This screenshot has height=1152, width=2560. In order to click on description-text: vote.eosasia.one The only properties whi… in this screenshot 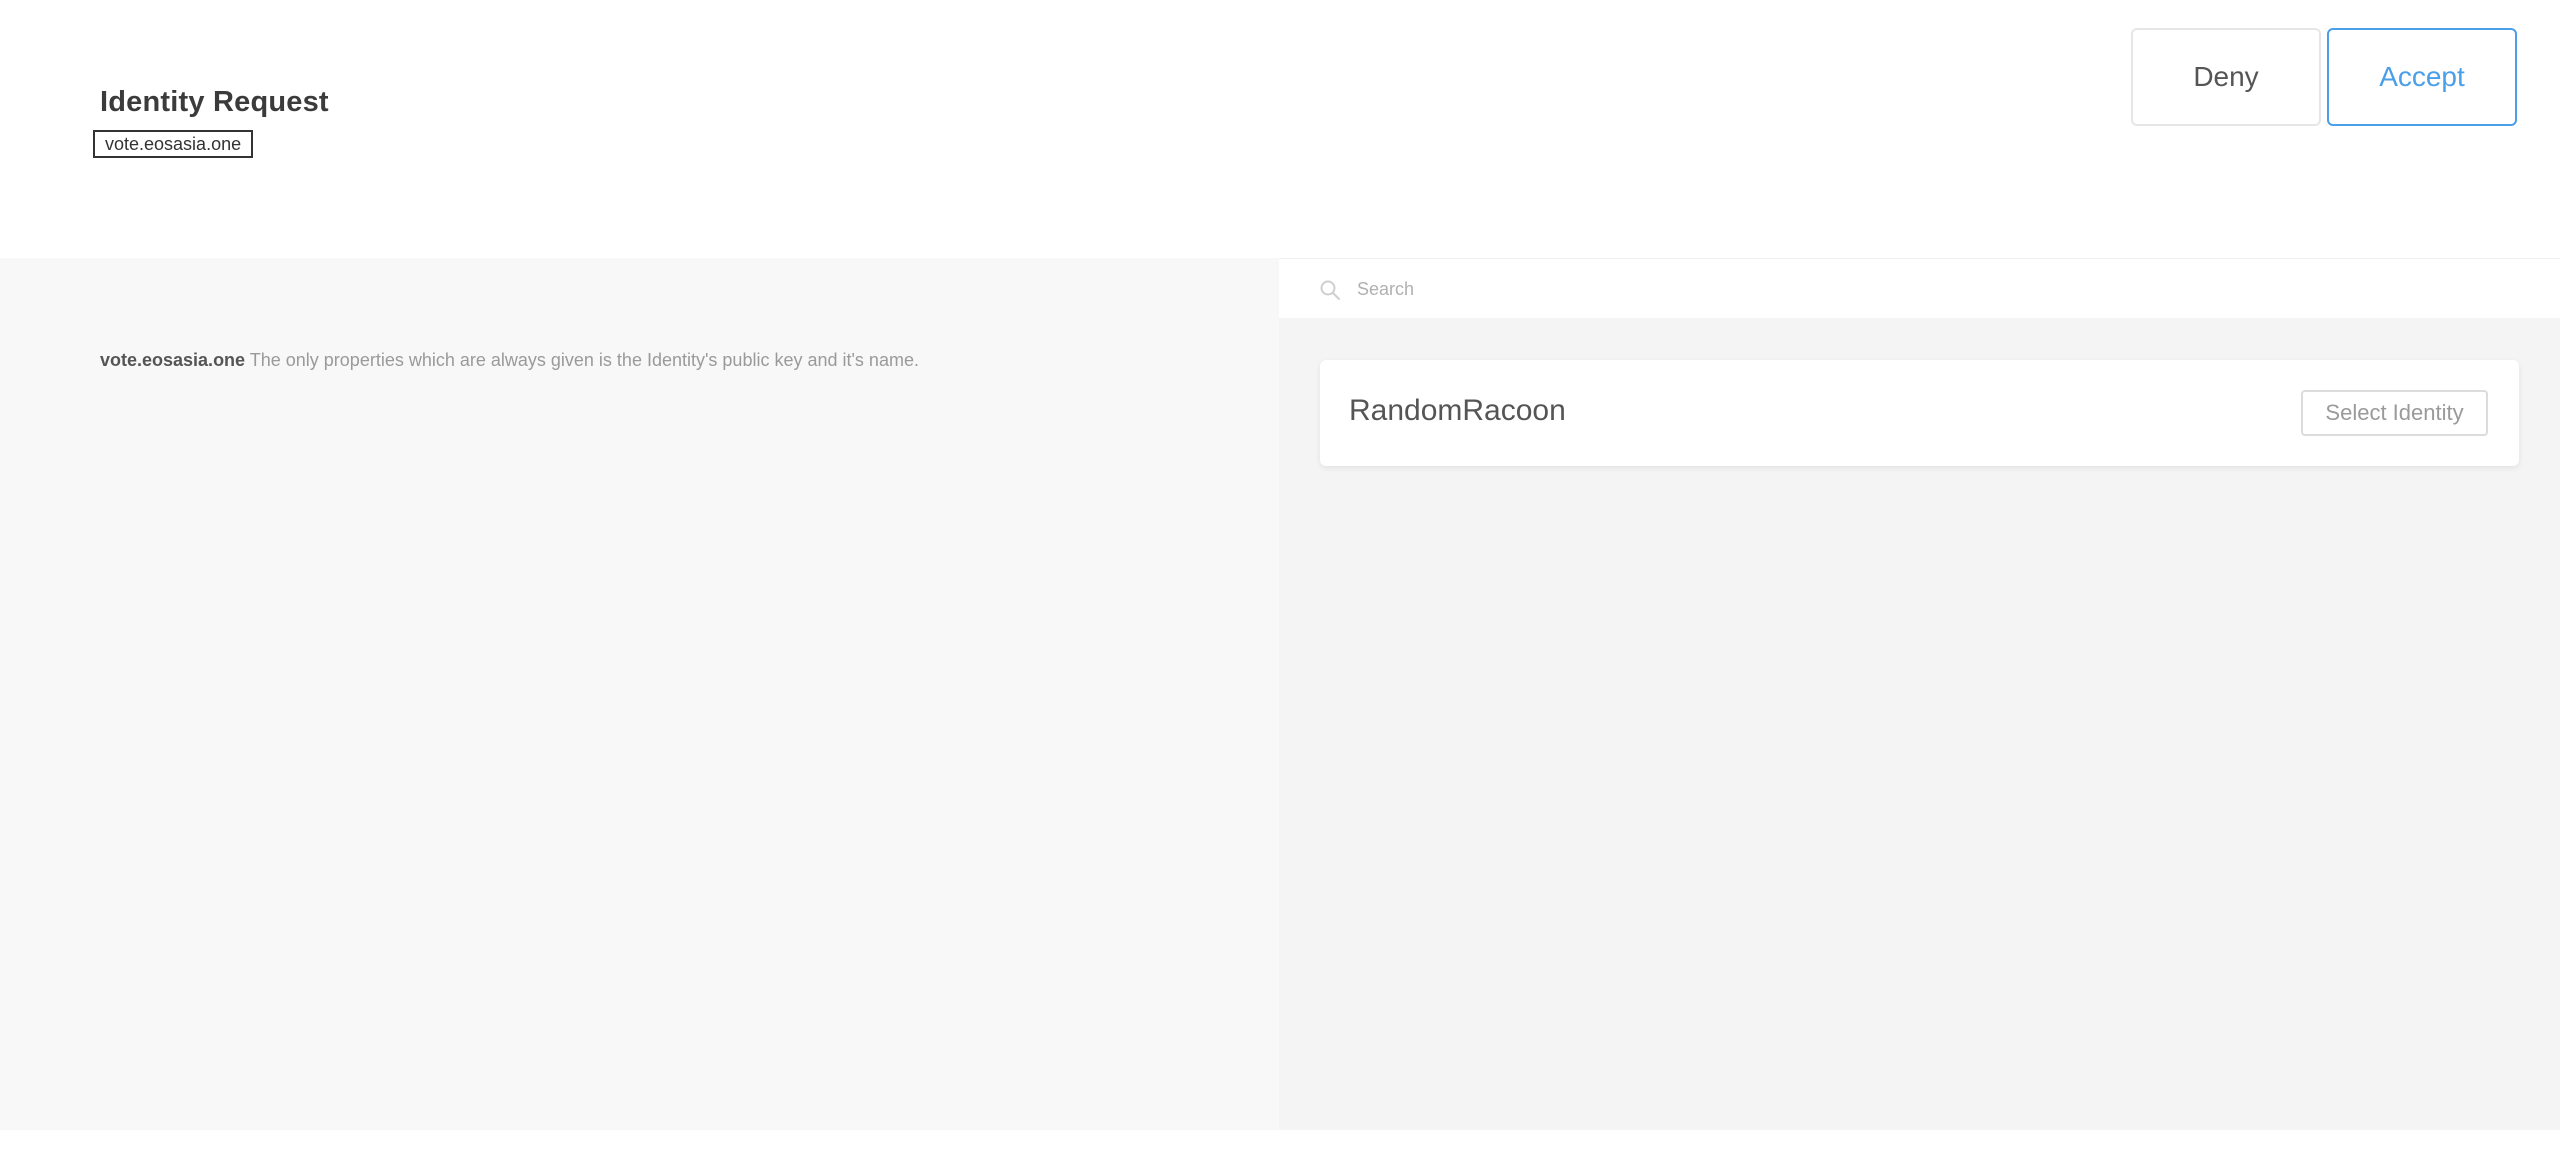, I will do `click(509, 360)`.